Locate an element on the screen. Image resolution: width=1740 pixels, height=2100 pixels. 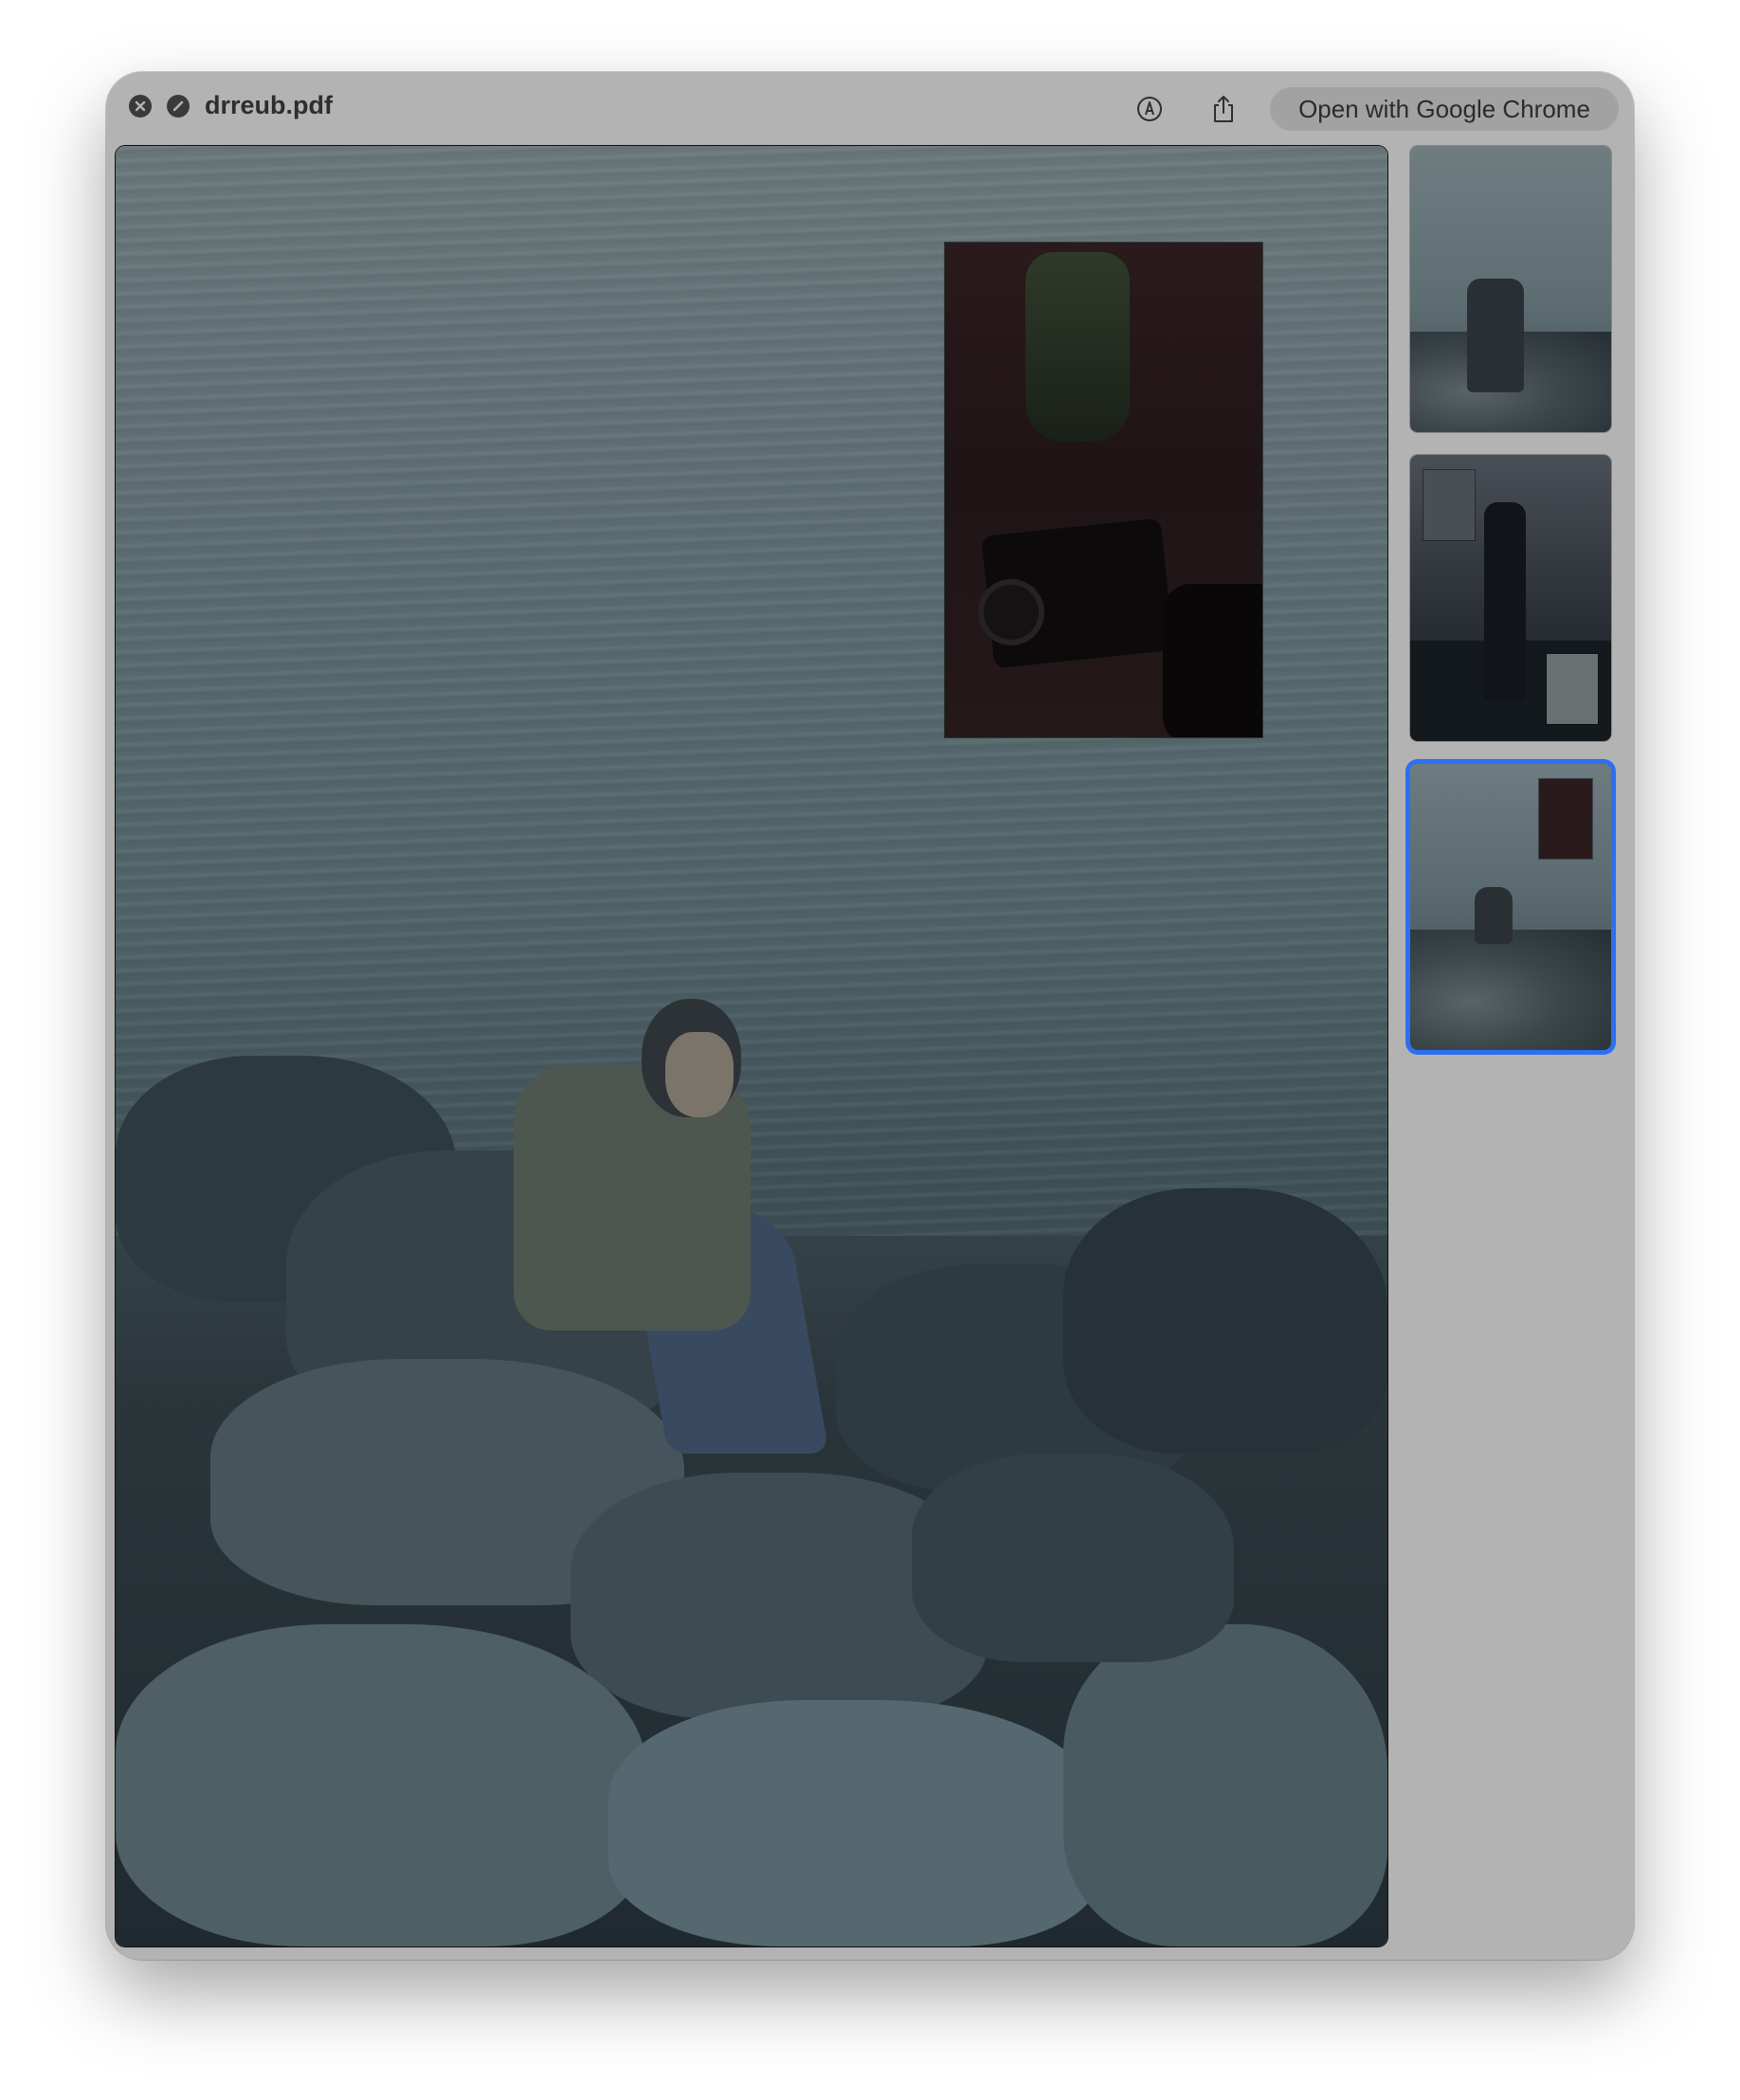
share-icon is located at coordinates (1223, 109).